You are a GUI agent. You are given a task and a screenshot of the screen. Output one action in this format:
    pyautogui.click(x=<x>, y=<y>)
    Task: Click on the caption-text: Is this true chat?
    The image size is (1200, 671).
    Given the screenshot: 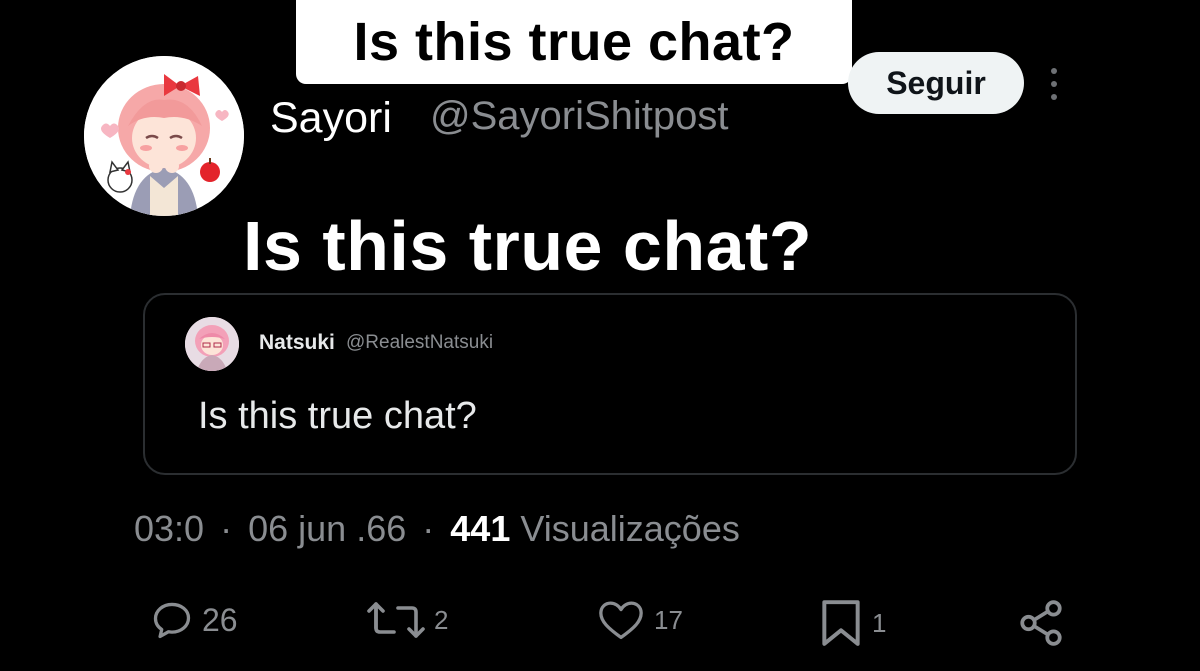 What is the action you would take?
    pyautogui.click(x=574, y=42)
    